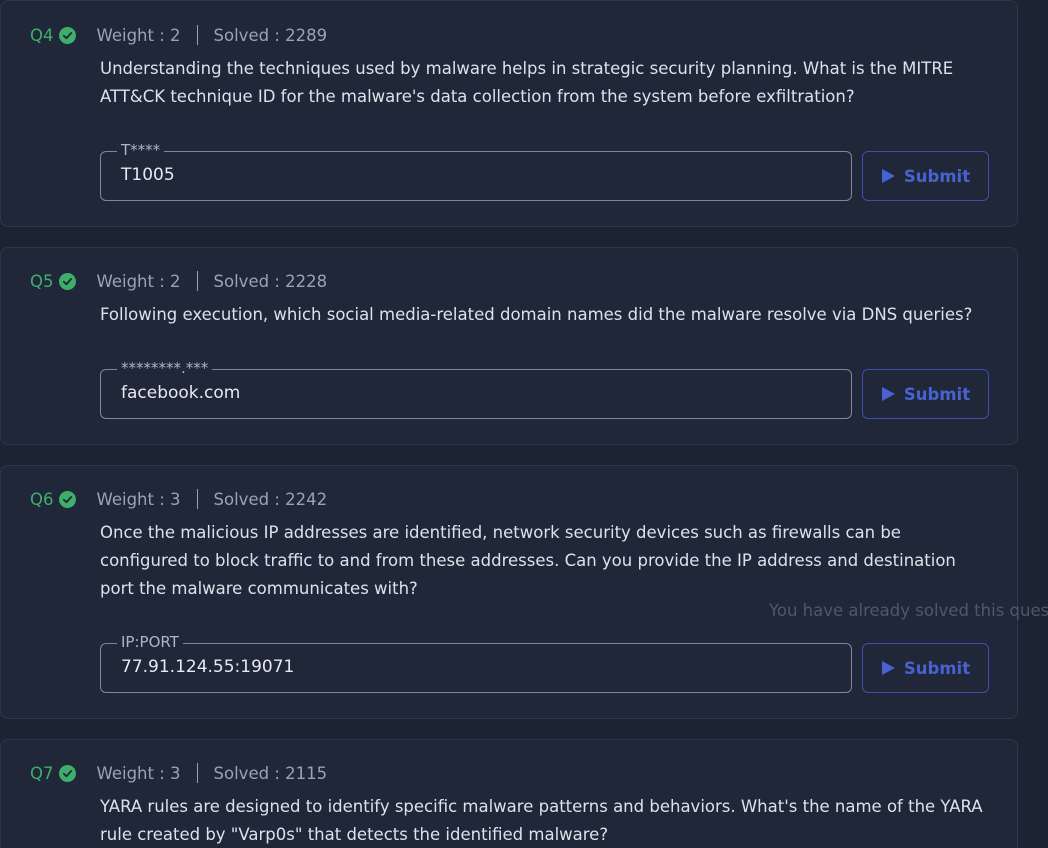 The width and height of the screenshot is (1048, 848). Describe the element at coordinates (180, 393) in the screenshot. I see `answer-value: facebook.com` at that location.